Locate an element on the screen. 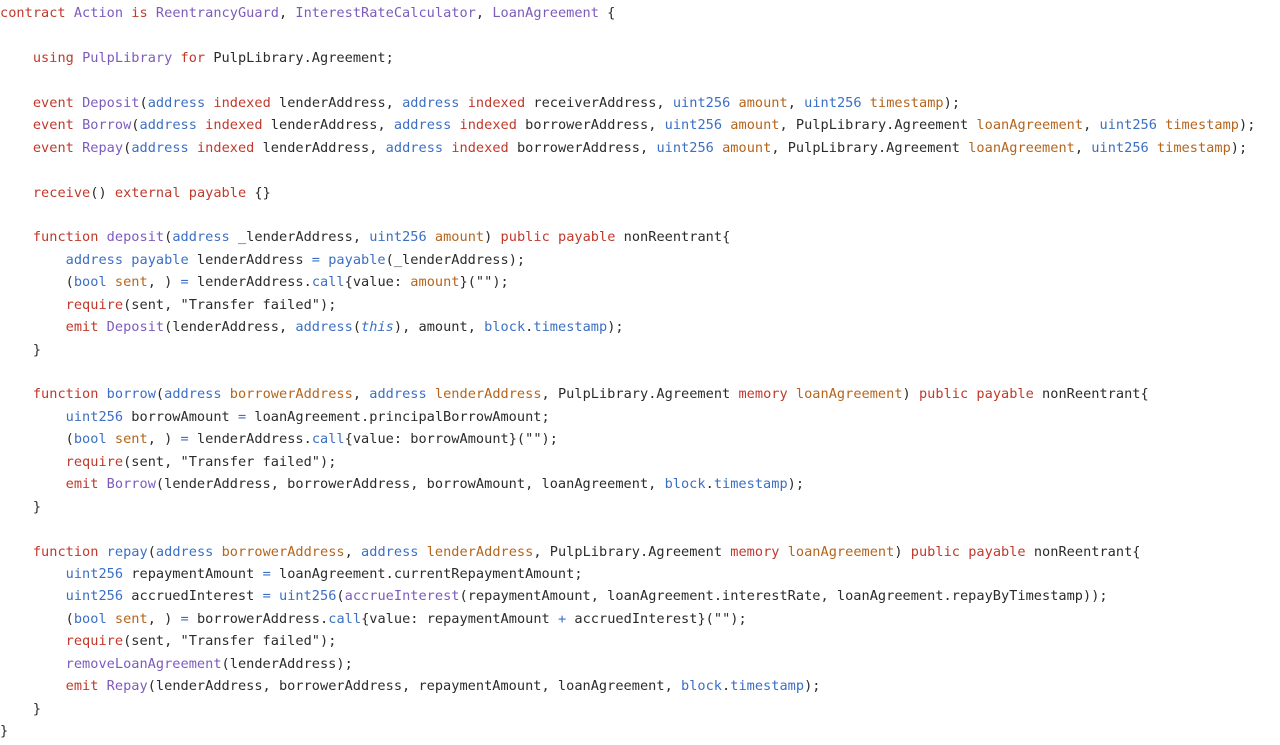  code-token-kw: contract is located at coordinates (37, 13).